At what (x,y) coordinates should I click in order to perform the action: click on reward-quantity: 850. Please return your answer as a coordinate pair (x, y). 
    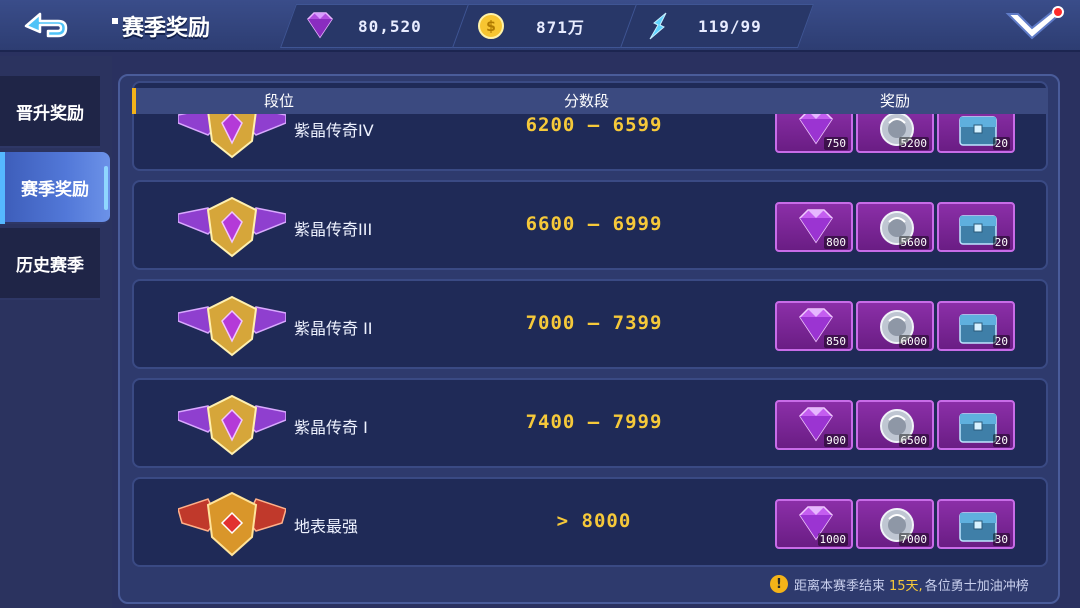
    Looking at the image, I should click on (836, 341).